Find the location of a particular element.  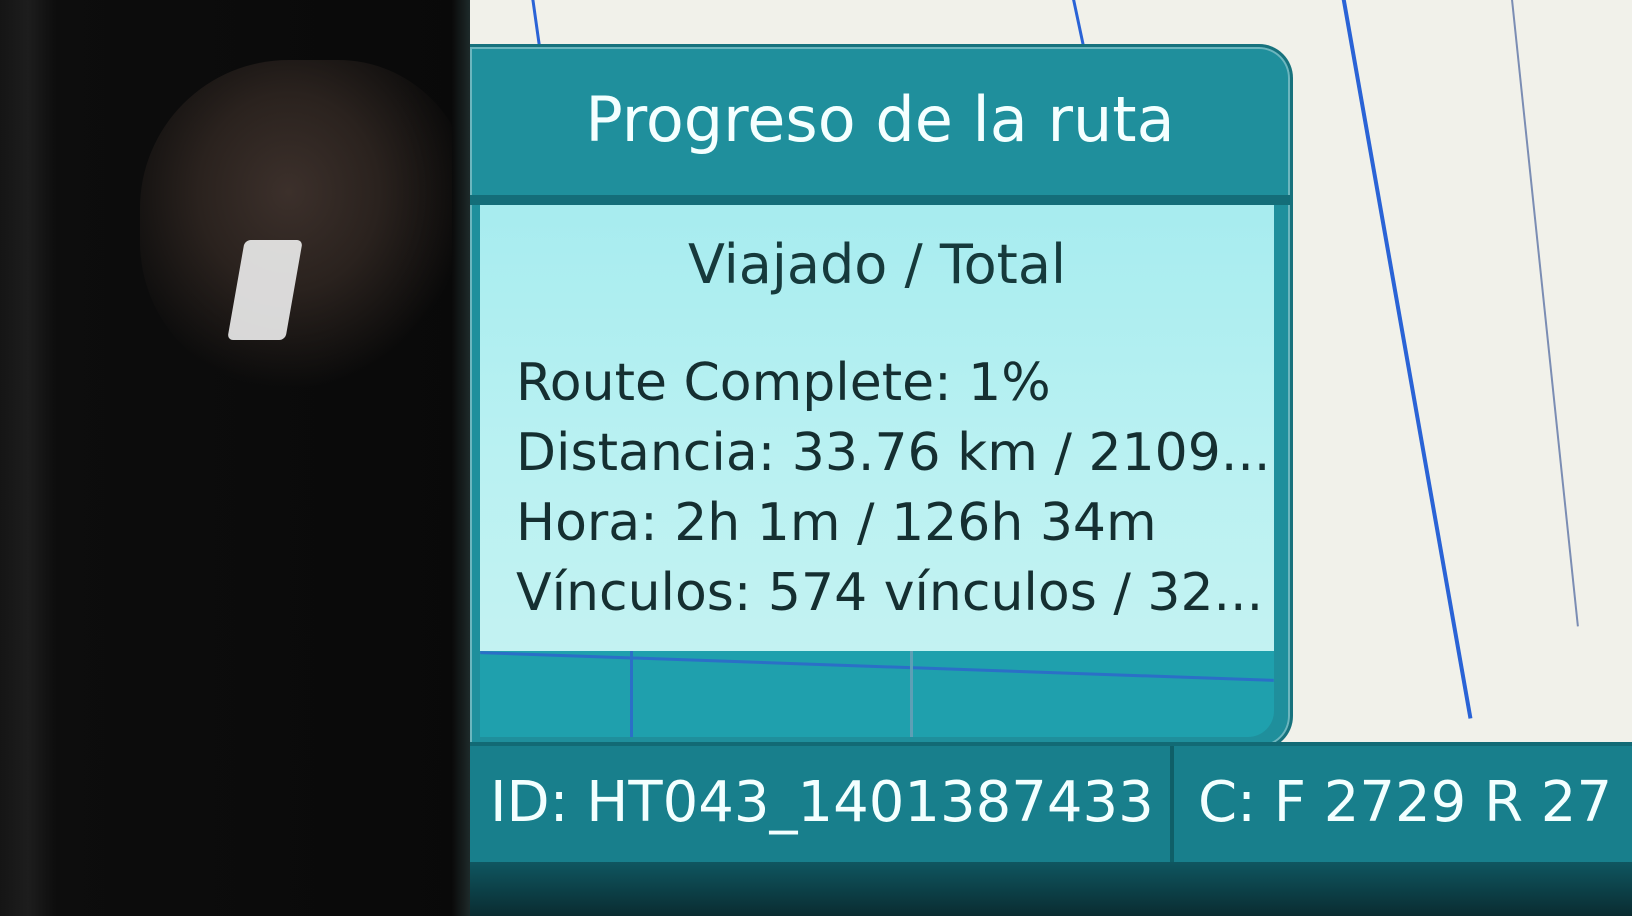

coordinates-label: C: F 2729 R 27 is located at coordinates (1405, 802).